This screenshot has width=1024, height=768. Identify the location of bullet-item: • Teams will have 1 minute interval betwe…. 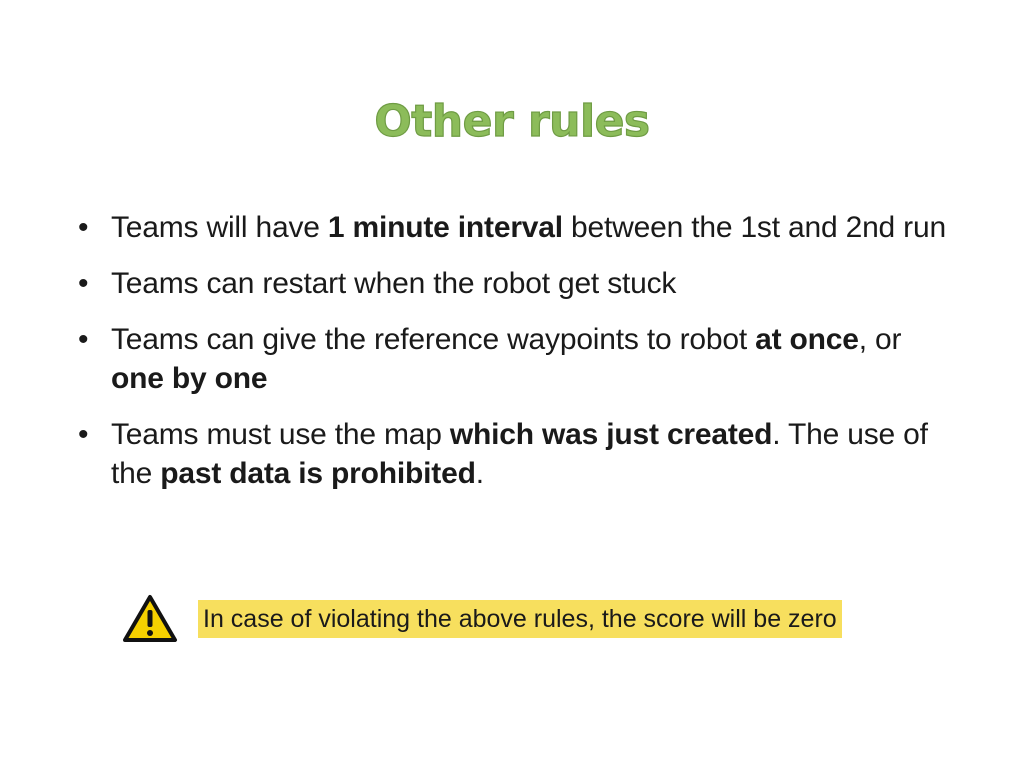
(518, 227).